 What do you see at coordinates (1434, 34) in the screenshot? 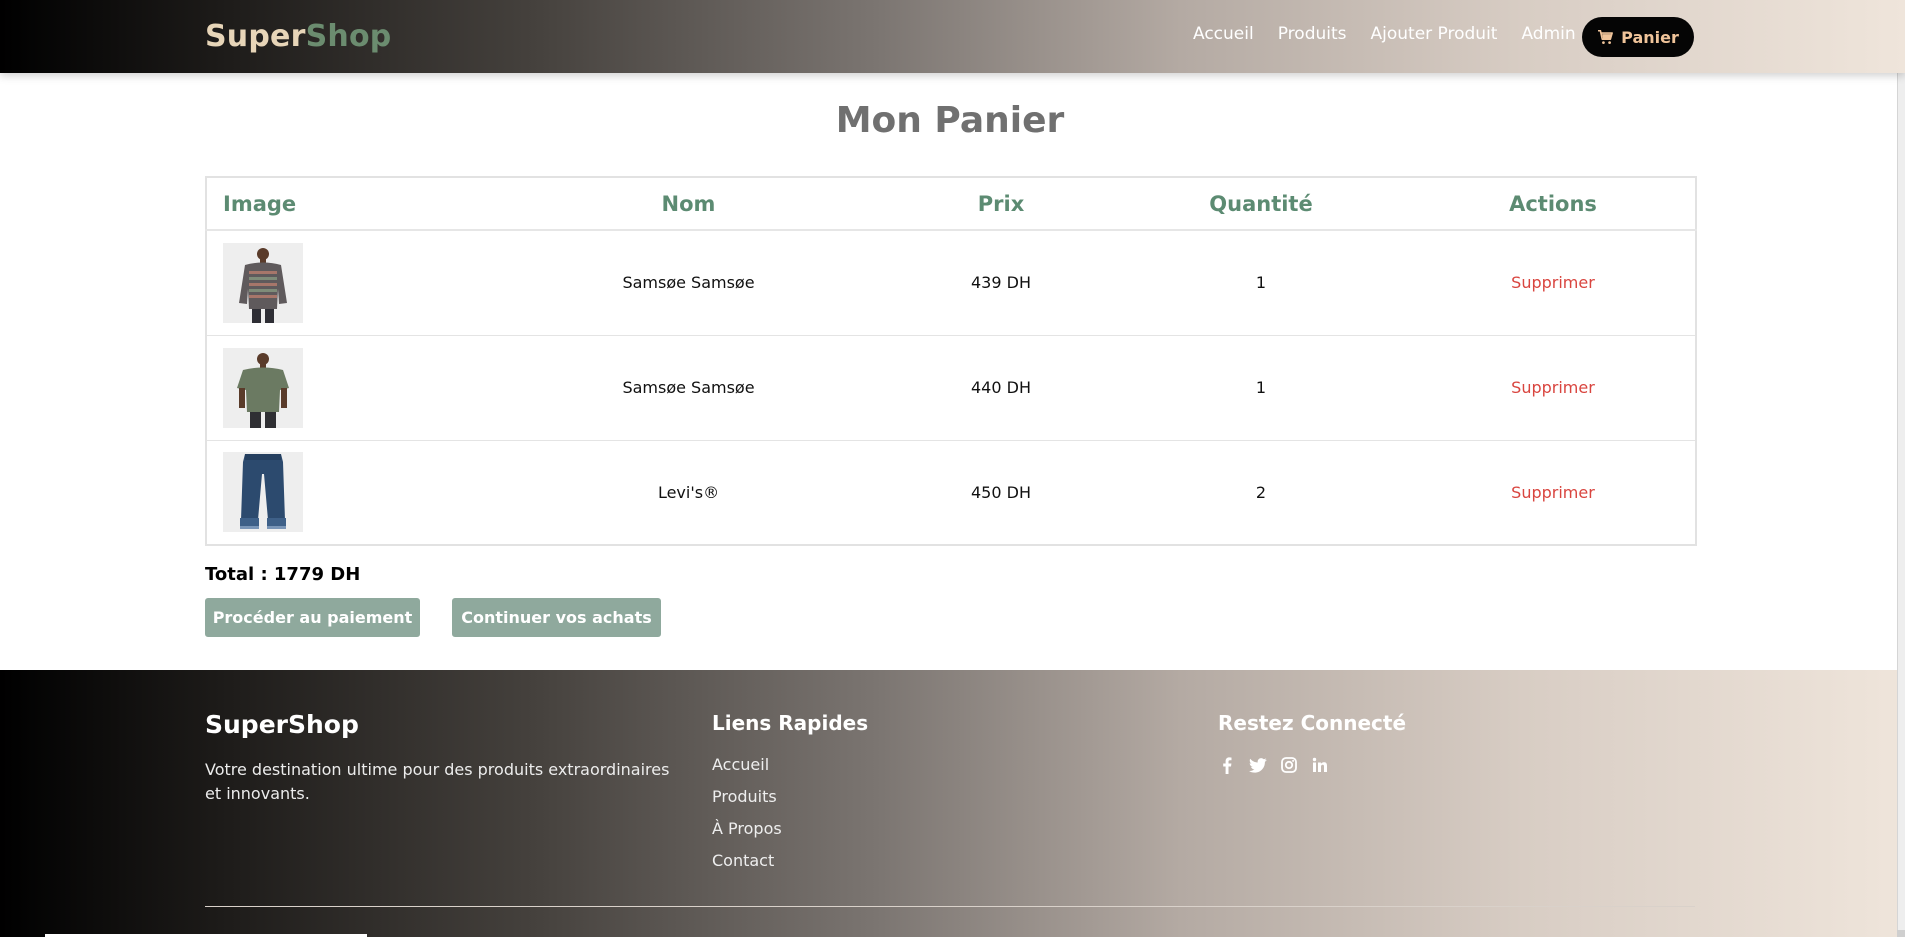
I see `nav-link-ajouter-produit: Ajouter Produit` at bounding box center [1434, 34].